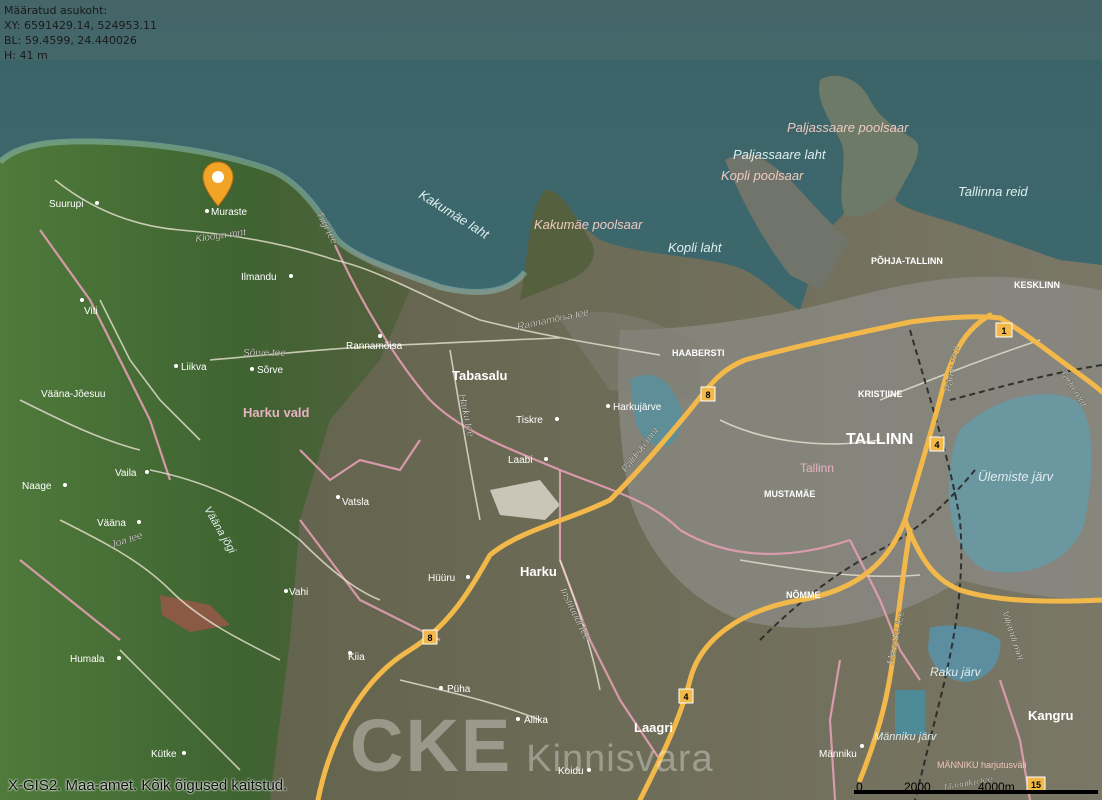 This screenshot has height=800, width=1102. Describe the element at coordinates (355, 502) in the screenshot. I see `svg-text: Vatsla` at that location.